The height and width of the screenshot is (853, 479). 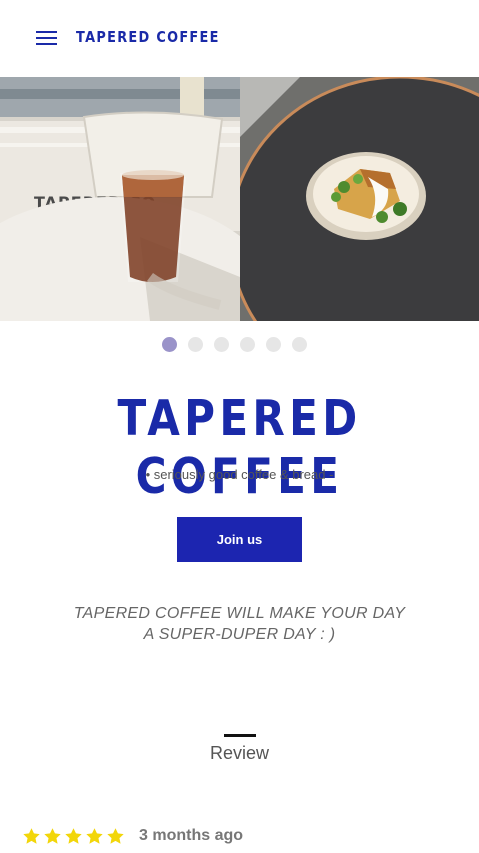 What do you see at coordinates (239, 38) in the screenshot?
I see `header: TAPERED COFFEE` at bounding box center [239, 38].